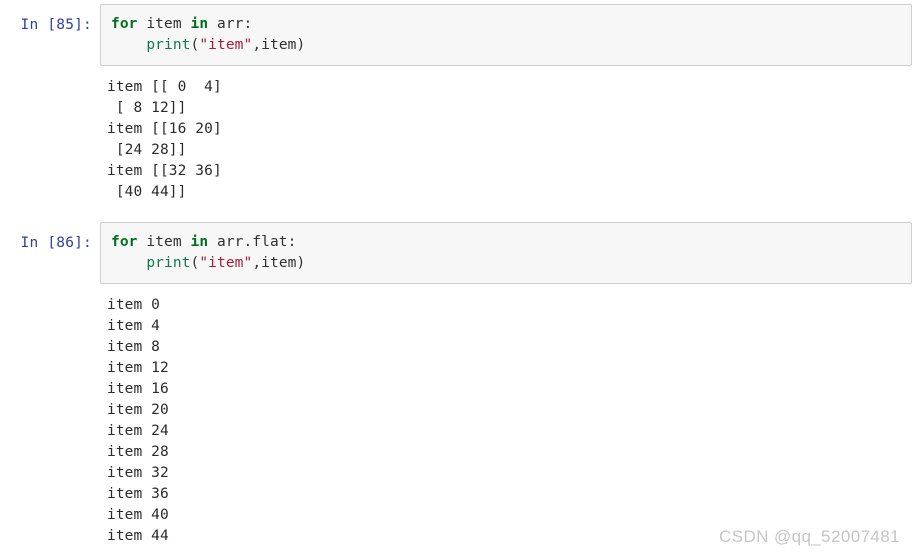 This screenshot has height=557, width=912. What do you see at coordinates (138, 494) in the screenshot?
I see `output-line: item 36` at bounding box center [138, 494].